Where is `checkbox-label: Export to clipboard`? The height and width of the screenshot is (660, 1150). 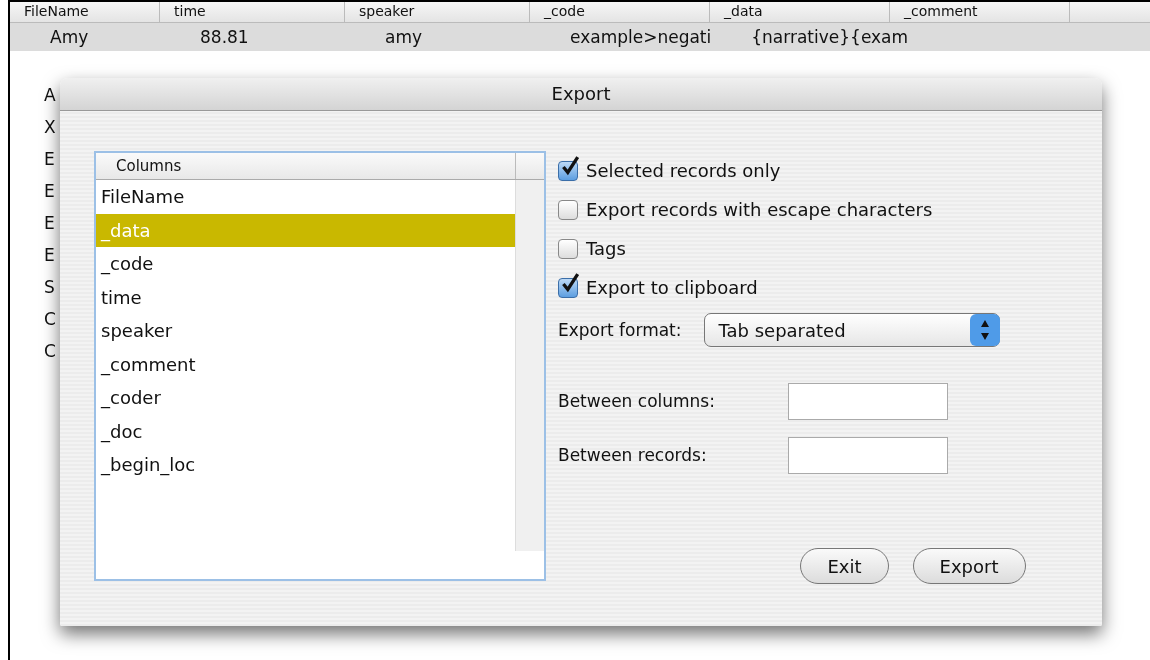
checkbox-label: Export to clipboard is located at coordinates (672, 287).